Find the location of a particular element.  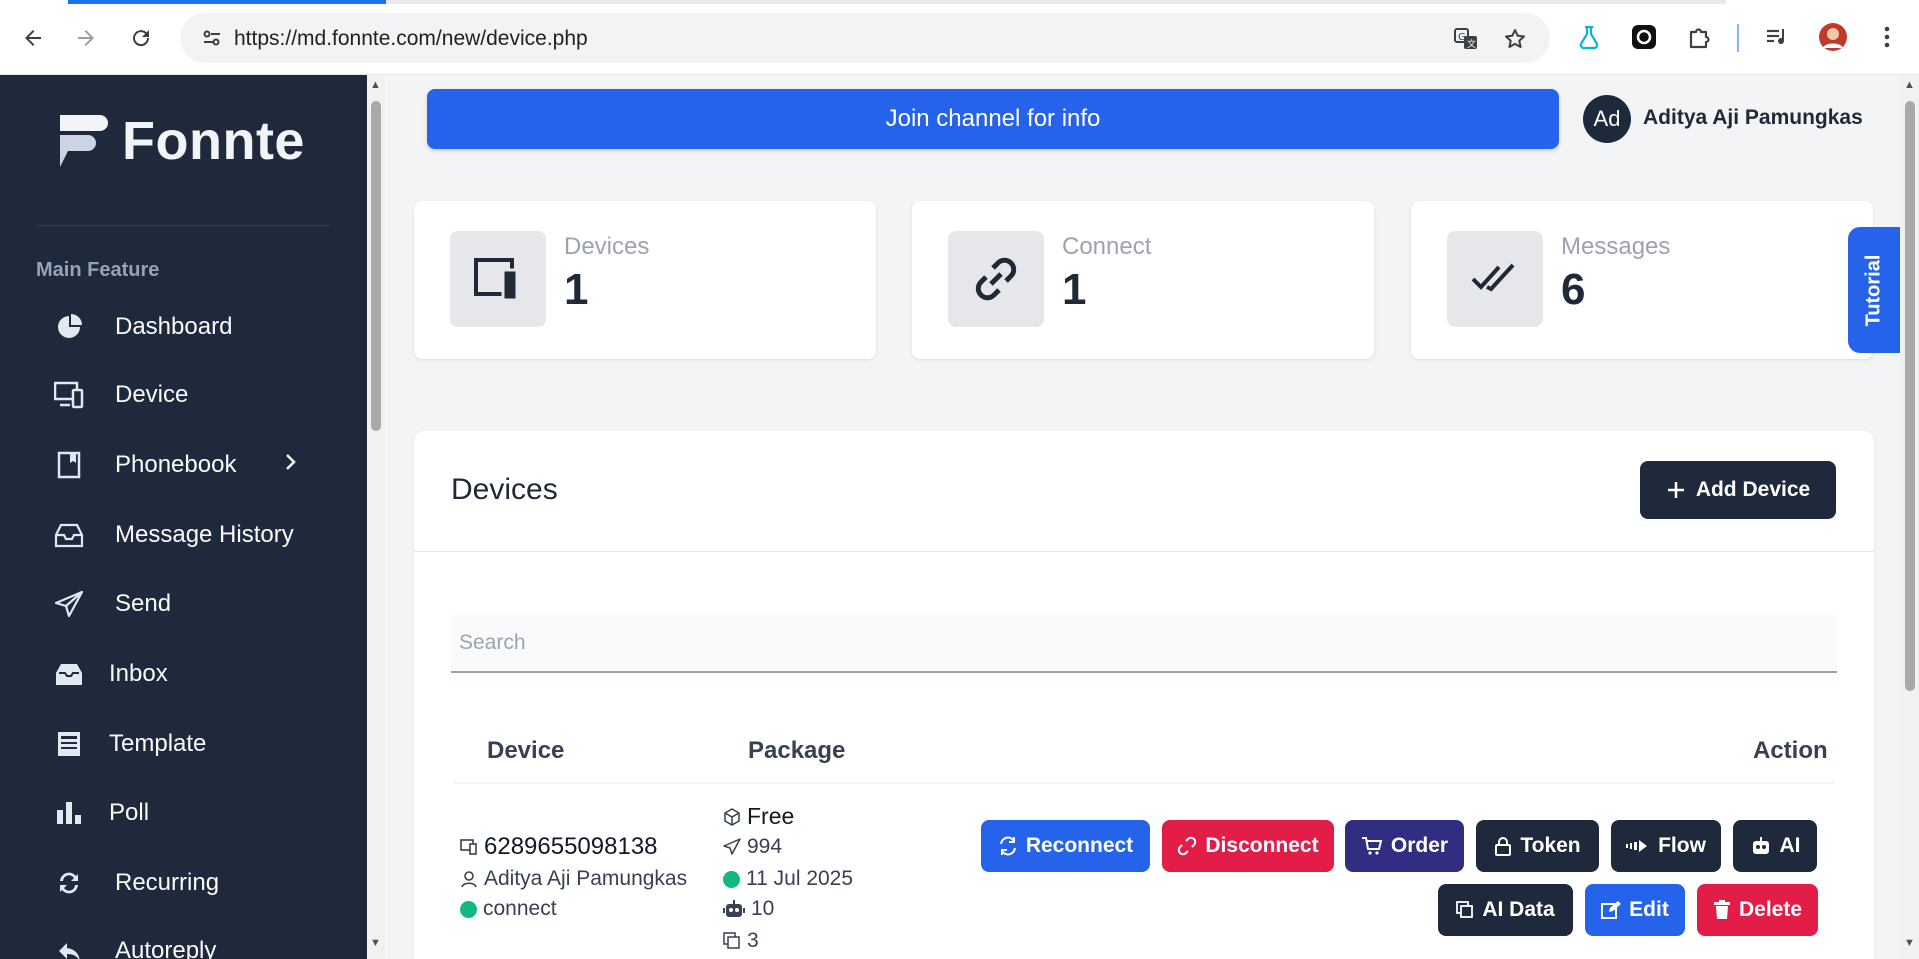

token-button: Token is located at coordinates (1537, 846).